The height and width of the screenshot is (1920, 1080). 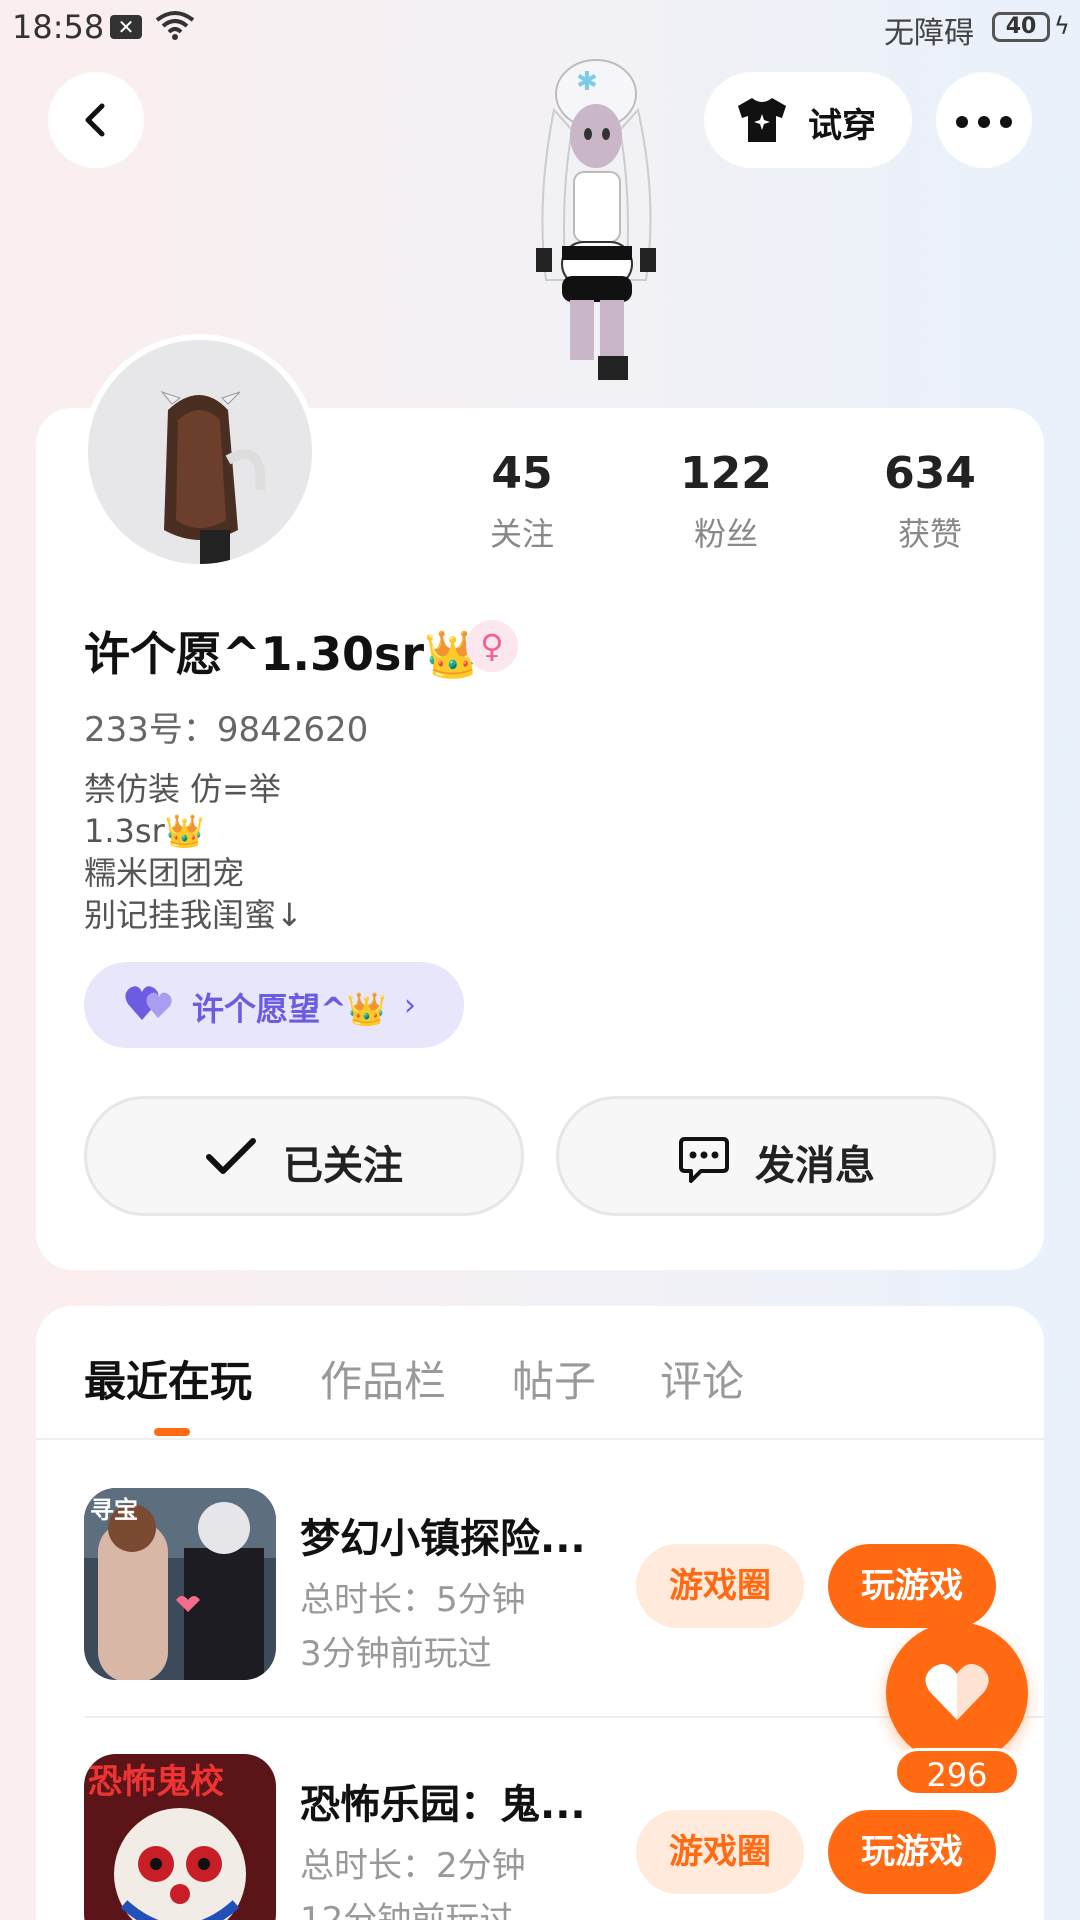 I want to click on bio-line: 禁仿装 仿=举, so click(x=182, y=789).